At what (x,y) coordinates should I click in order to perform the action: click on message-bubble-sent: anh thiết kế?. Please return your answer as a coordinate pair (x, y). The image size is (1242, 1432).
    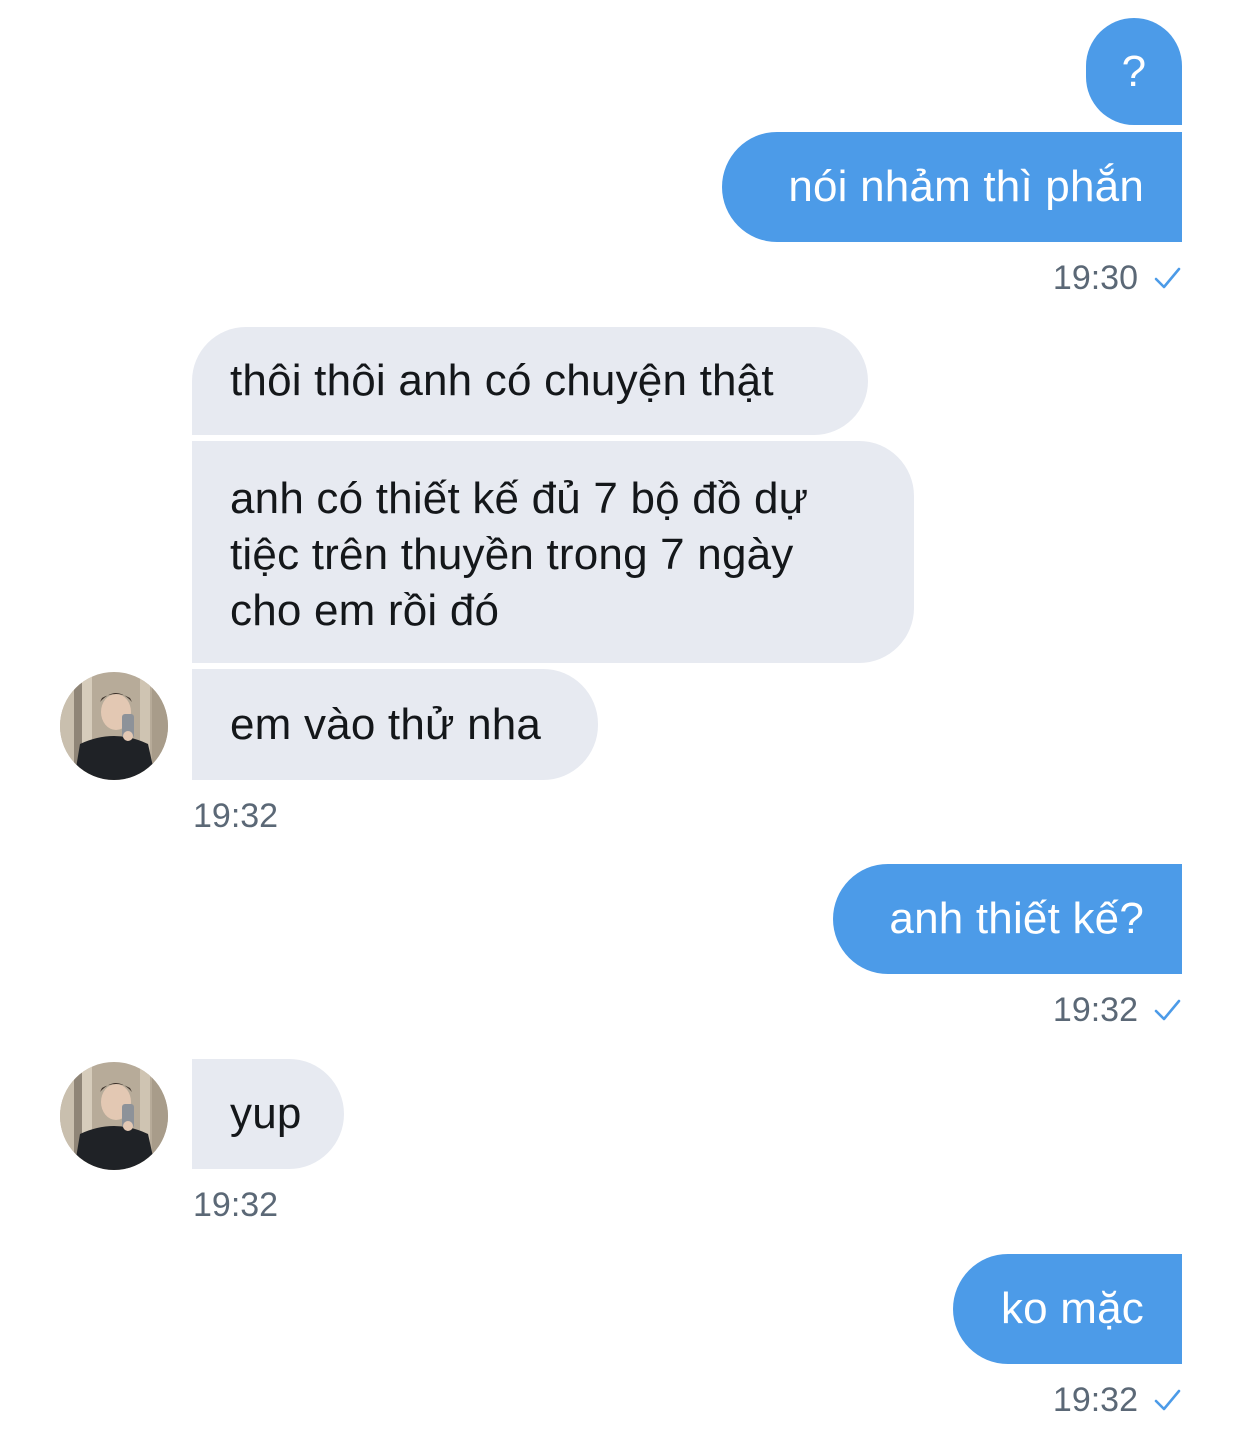
    Looking at the image, I should click on (1007, 919).